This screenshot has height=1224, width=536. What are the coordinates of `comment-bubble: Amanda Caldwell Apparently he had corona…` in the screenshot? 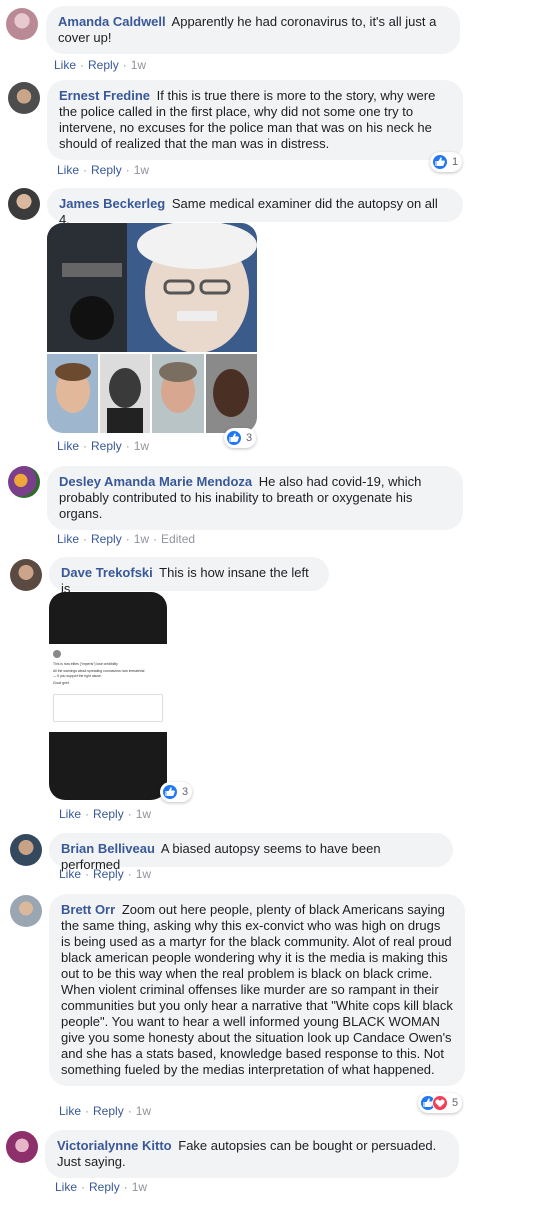 It's located at (253, 30).